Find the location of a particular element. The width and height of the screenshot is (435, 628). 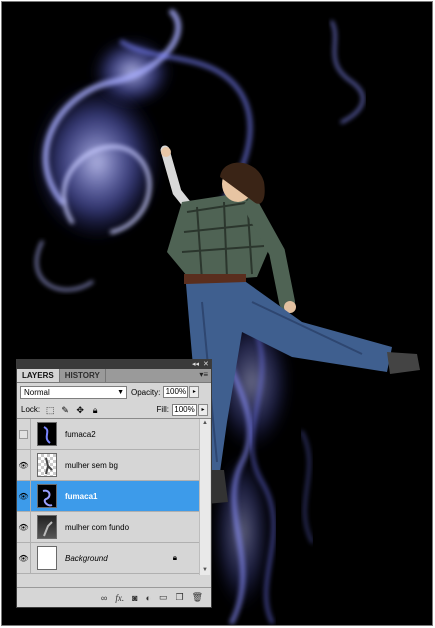

double-chevron-icon: ◂◂ is located at coordinates (195, 364).